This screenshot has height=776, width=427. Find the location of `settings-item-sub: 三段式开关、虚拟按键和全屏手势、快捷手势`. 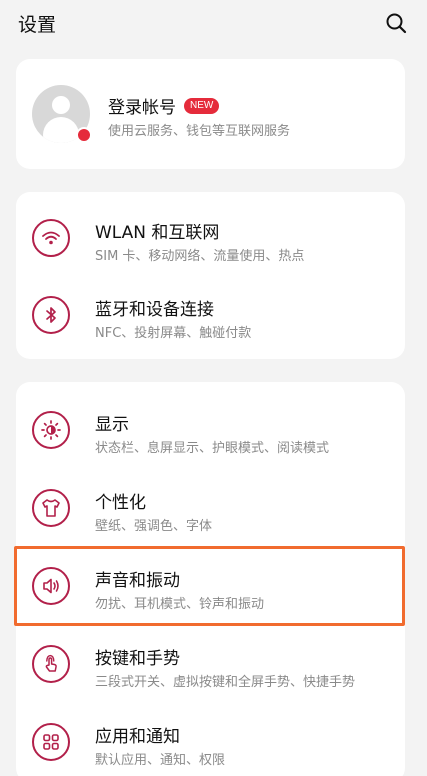

settings-item-sub: 三段式开关、虚拟按键和全屏手势、快捷手势 is located at coordinates (225, 682).